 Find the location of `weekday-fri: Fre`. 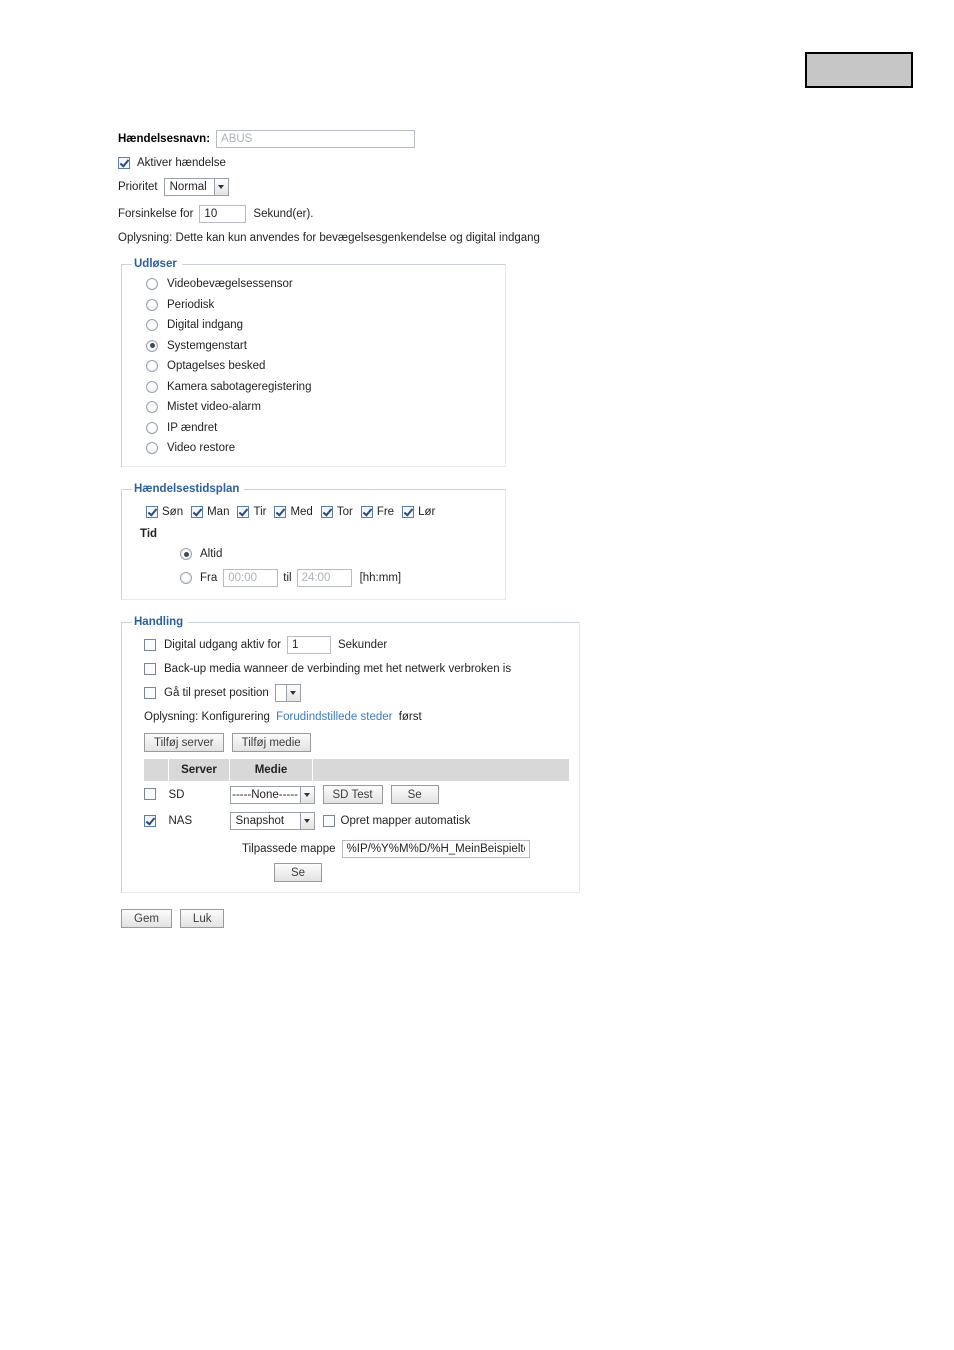

weekday-fri: Fre is located at coordinates (377, 512).